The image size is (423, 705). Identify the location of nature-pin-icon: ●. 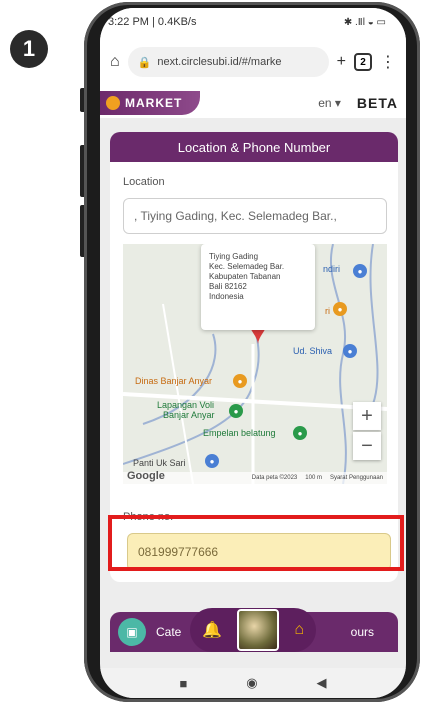
(300, 433).